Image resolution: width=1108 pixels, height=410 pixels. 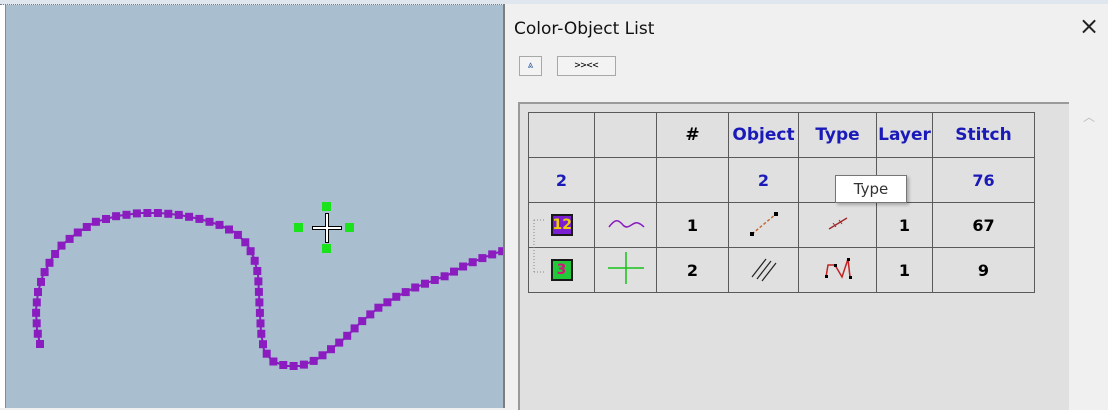 I want to click on stitch-count-cell: 9, so click(x=983, y=270).